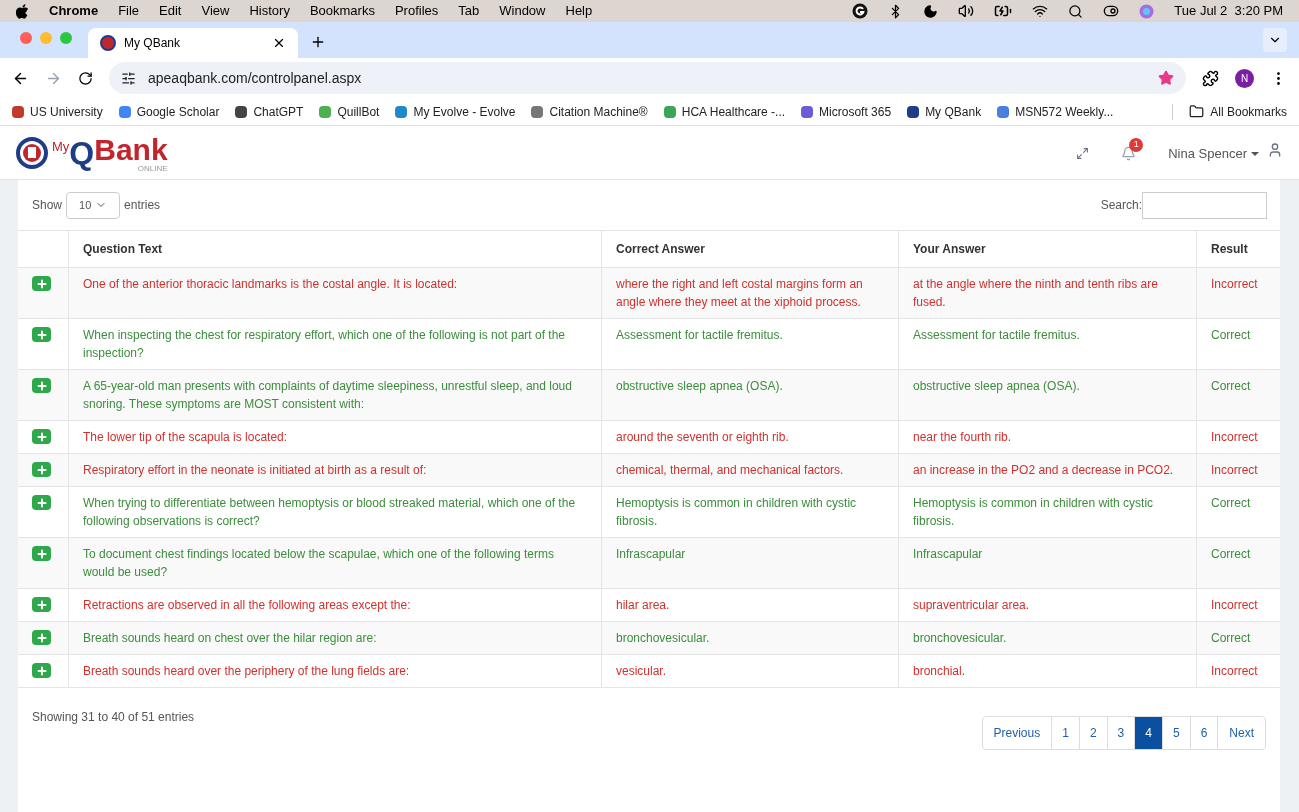 The image size is (1299, 812). What do you see at coordinates (1040, 11) in the screenshot?
I see `wifi-icon` at bounding box center [1040, 11].